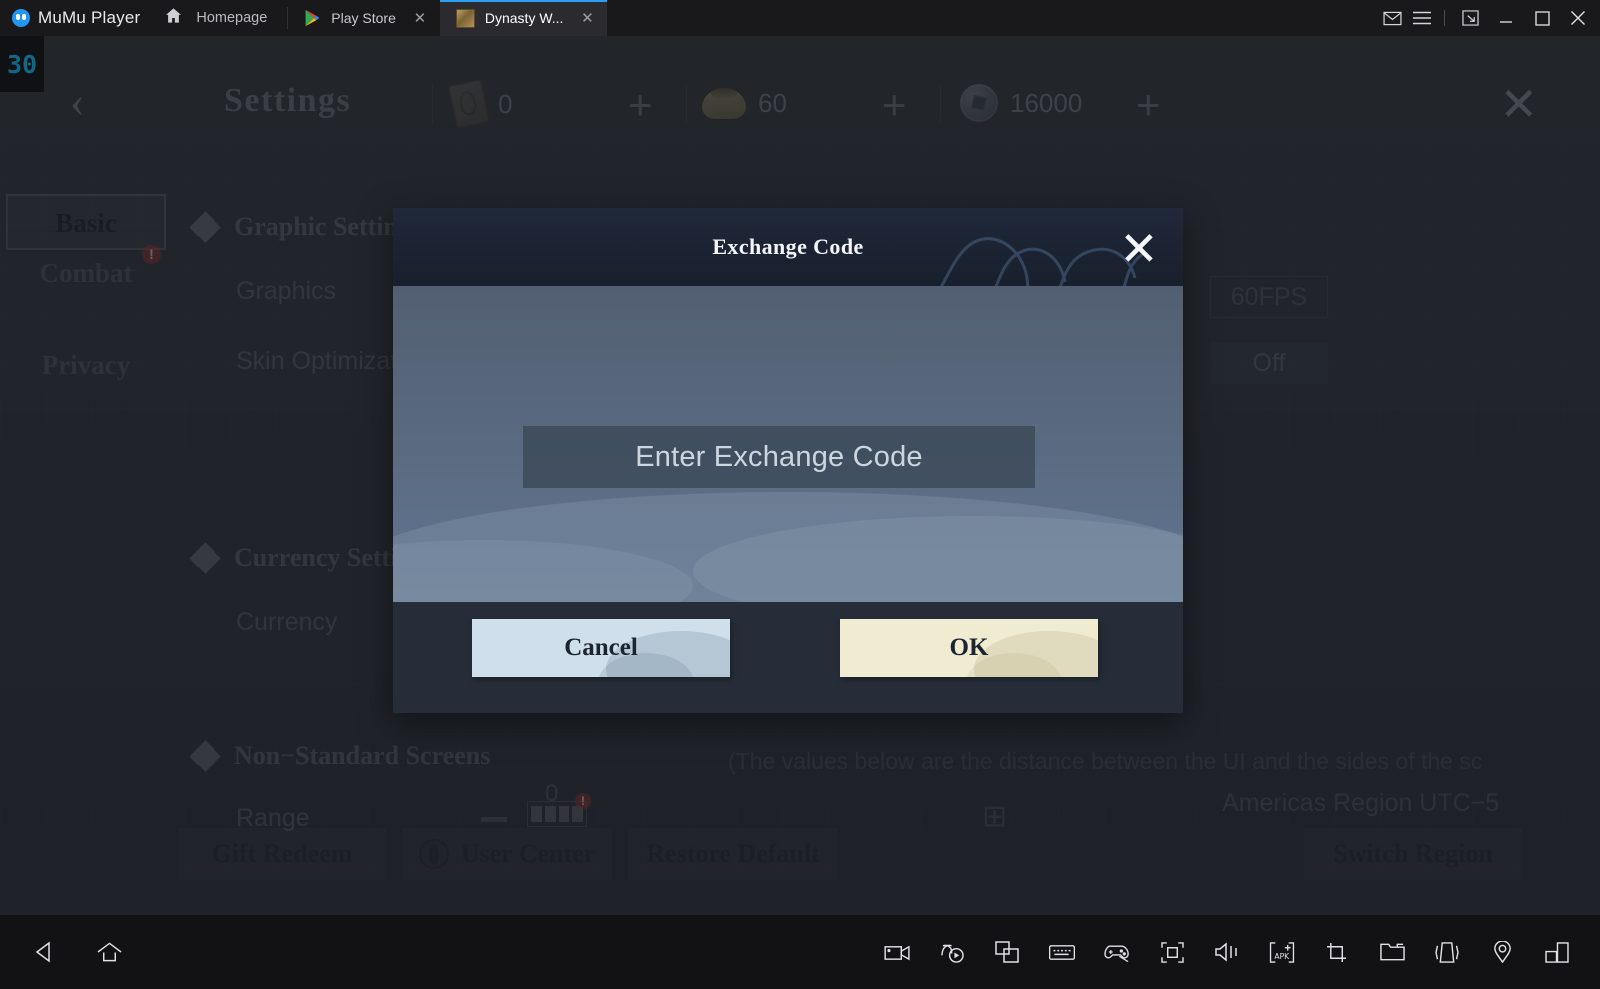  Describe the element at coordinates (1062, 952) in the screenshot. I see `keyboard-mapping-icon` at that location.